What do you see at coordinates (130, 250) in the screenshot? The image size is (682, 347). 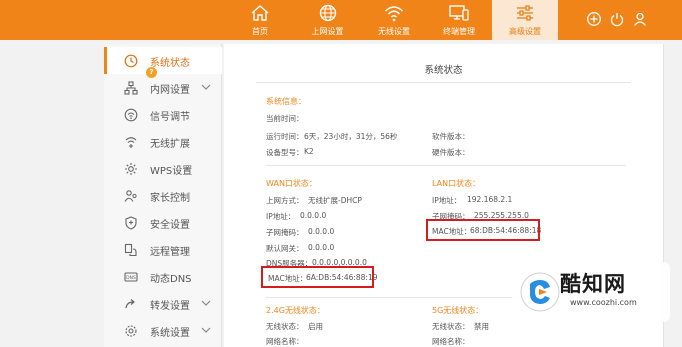 I see `remote-icon` at bounding box center [130, 250].